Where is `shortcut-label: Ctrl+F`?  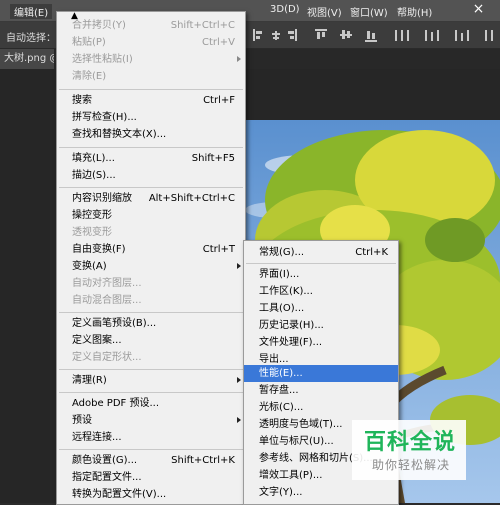
shortcut-label: Ctrl+F is located at coordinates (219, 100).